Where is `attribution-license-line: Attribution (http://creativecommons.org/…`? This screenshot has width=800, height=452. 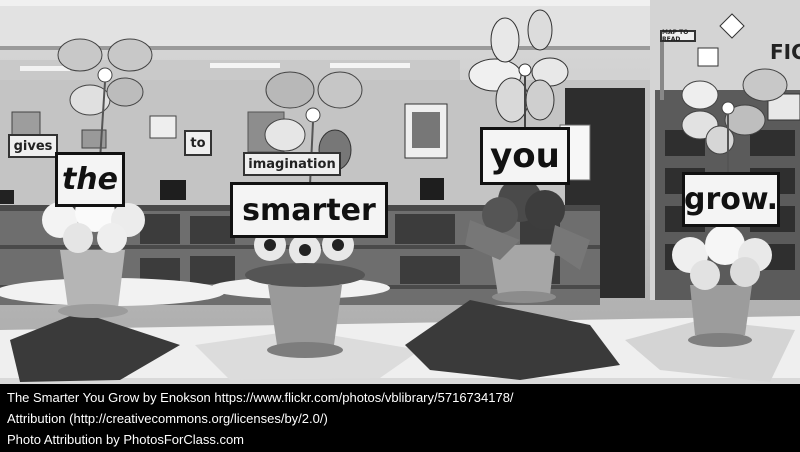
attribution-license-line: Attribution (http://creativecommons.org/… is located at coordinates (167, 418).